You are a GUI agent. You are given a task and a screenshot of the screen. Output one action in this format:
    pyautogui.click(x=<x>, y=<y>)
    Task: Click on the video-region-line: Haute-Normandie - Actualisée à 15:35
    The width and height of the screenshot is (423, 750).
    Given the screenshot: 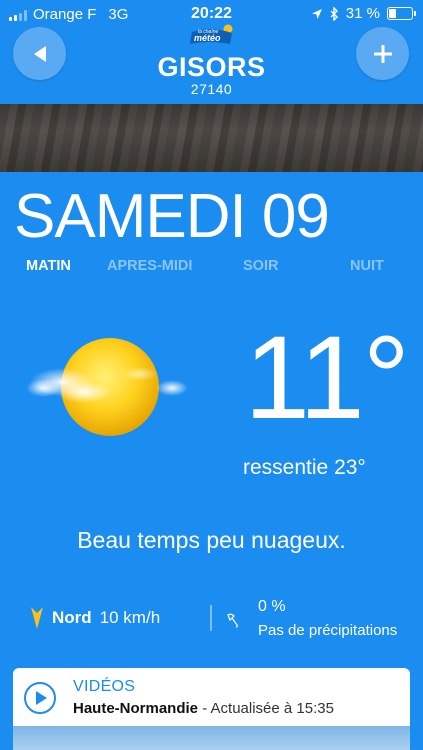 What is the action you would take?
    pyautogui.click(x=203, y=708)
    